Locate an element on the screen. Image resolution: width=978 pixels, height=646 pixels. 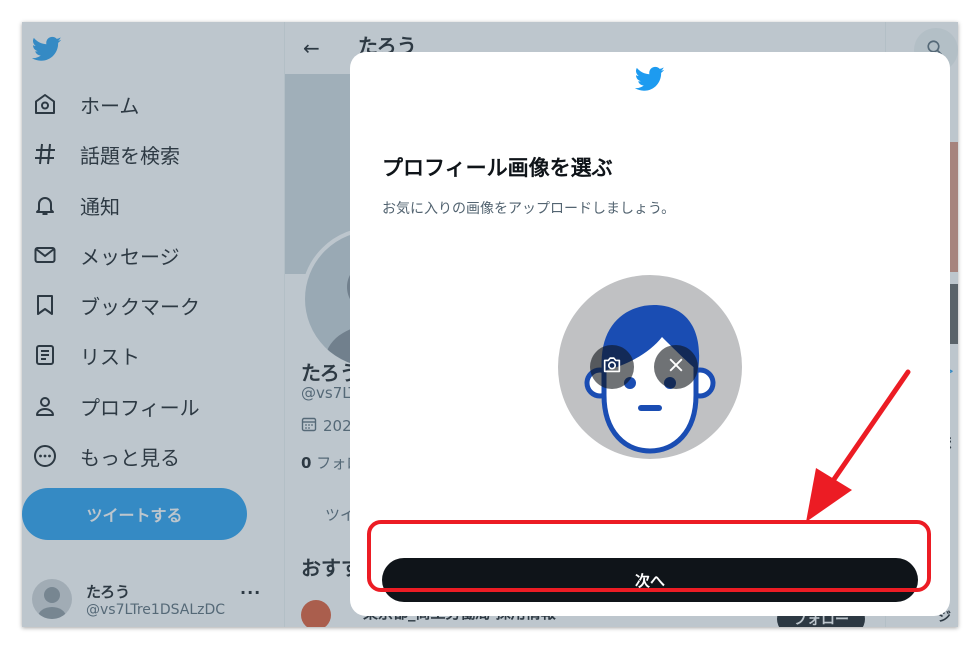
profile-image-preview is located at coordinates (650, 367).